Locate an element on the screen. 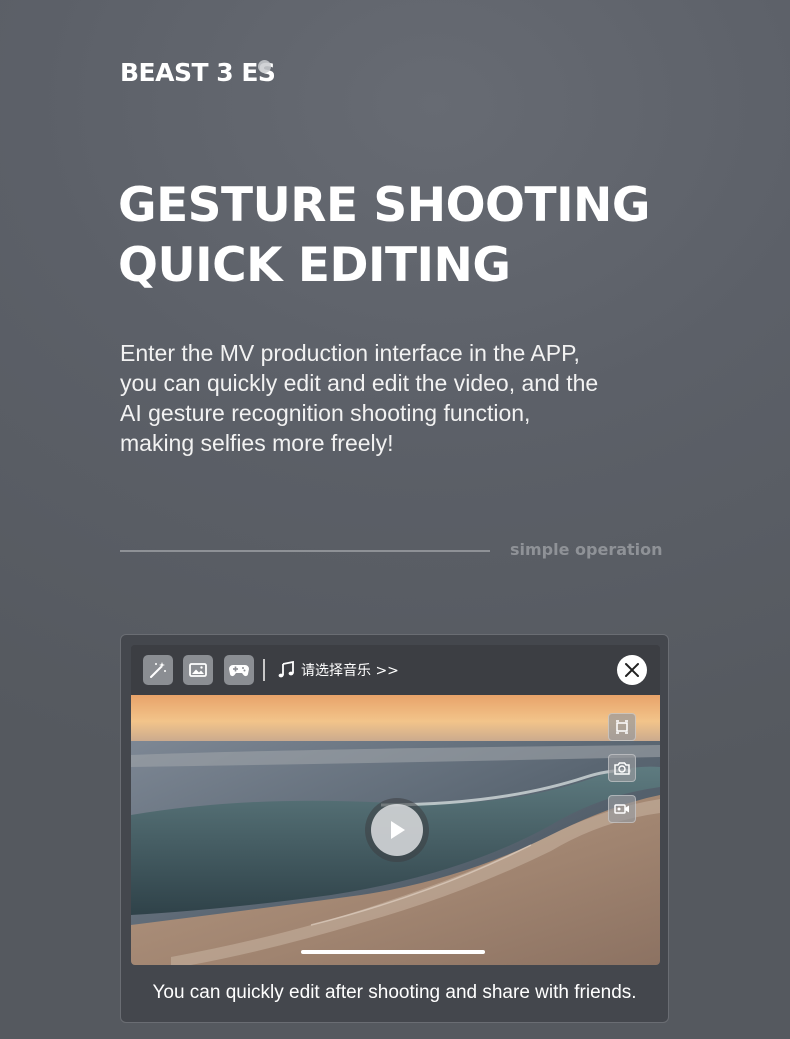 The width and height of the screenshot is (790, 1039). camera-icon is located at coordinates (622, 768).